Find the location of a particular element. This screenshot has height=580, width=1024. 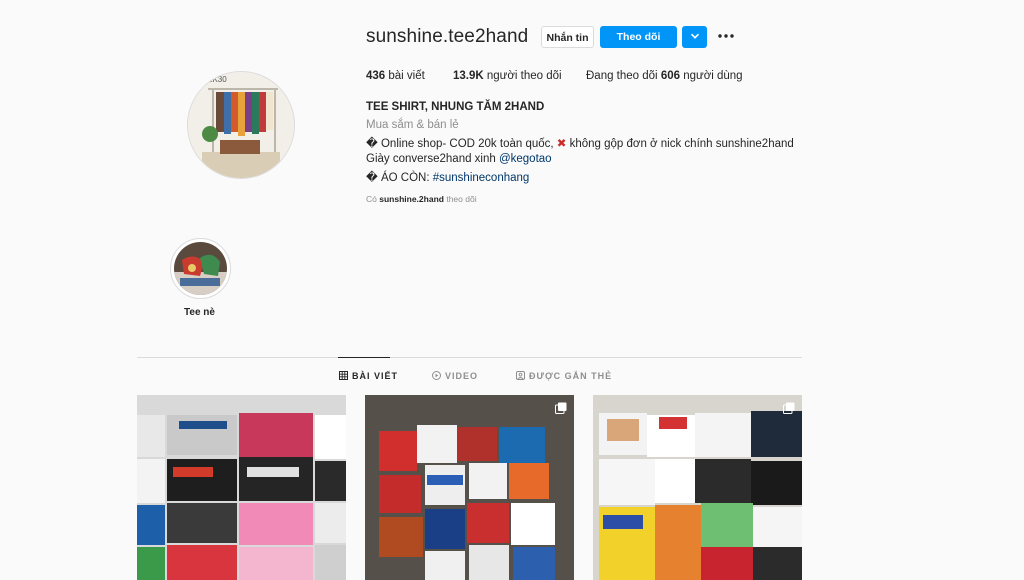

grid-icon is located at coordinates (343, 375).